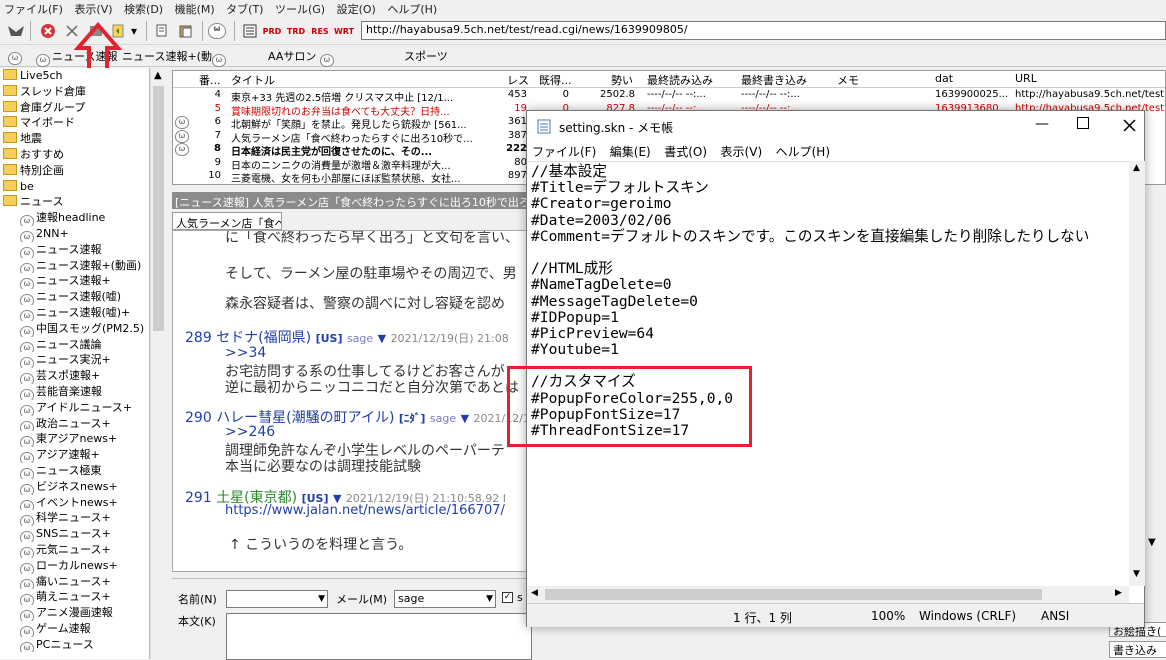 This screenshot has height=660, width=1166. I want to click on np-menu-file: ファイル(F), so click(564, 151).